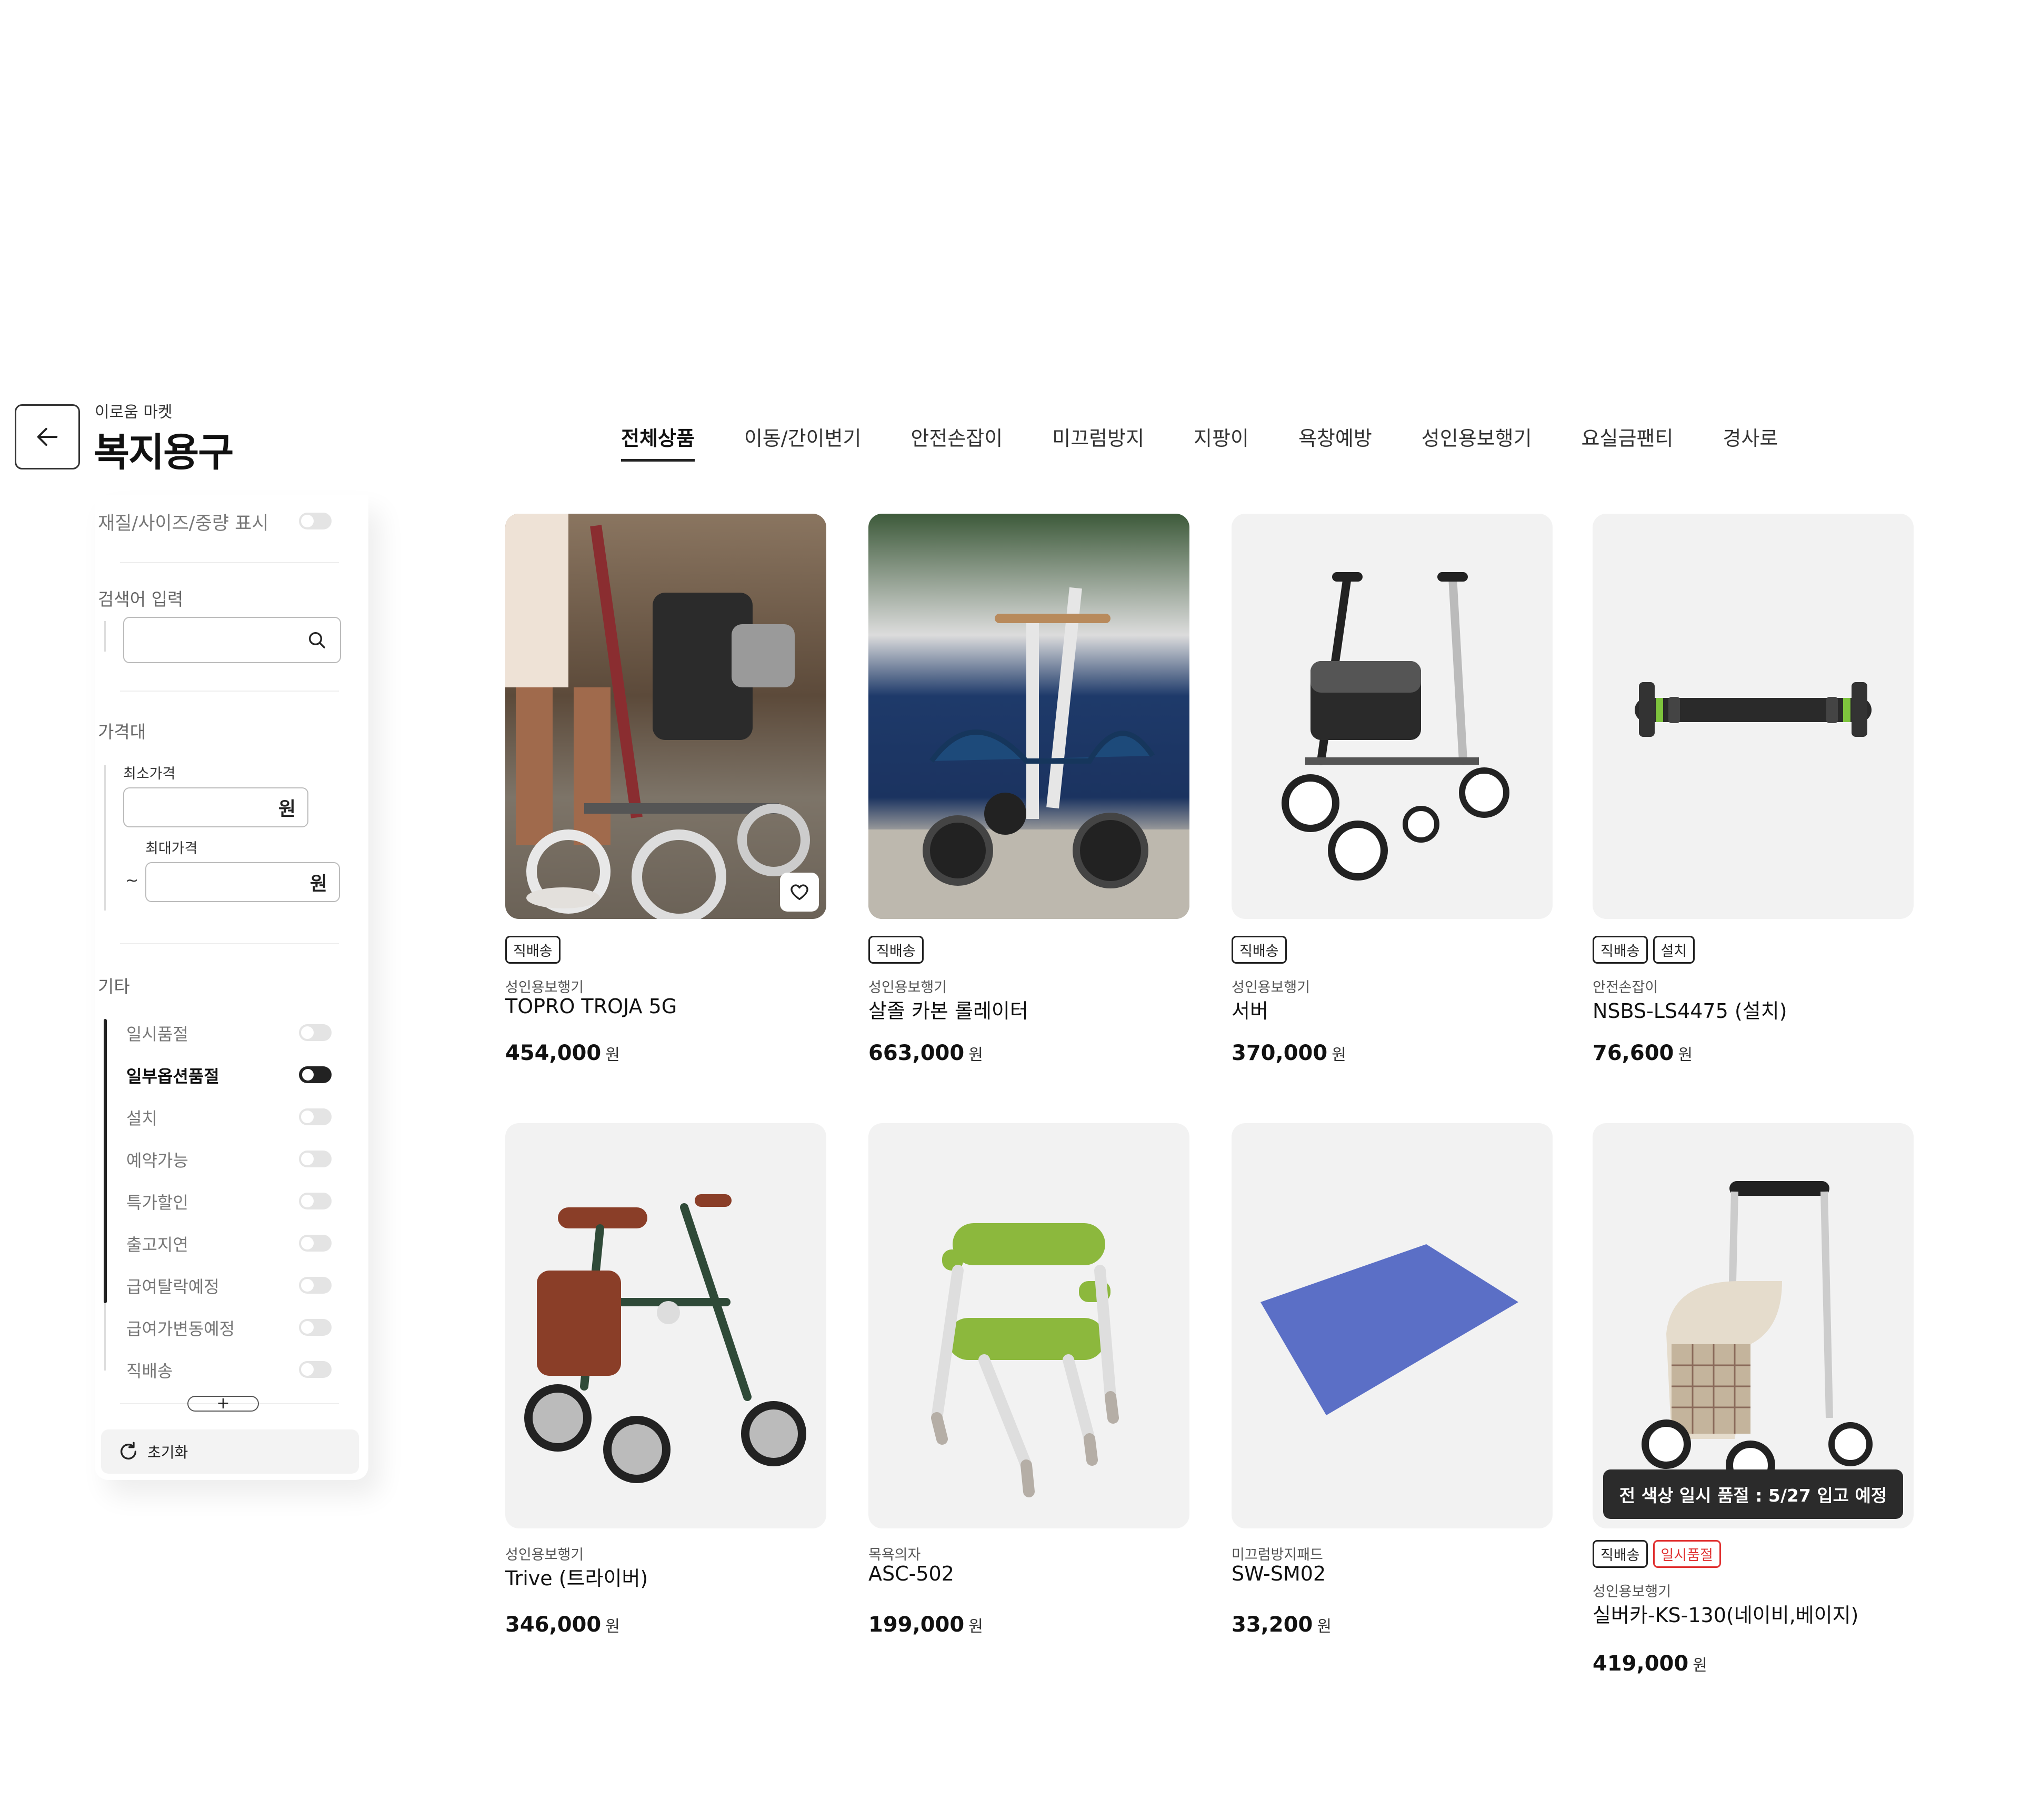  Describe the element at coordinates (1395, 726) in the screenshot. I see `rollator-product-illustration` at that location.